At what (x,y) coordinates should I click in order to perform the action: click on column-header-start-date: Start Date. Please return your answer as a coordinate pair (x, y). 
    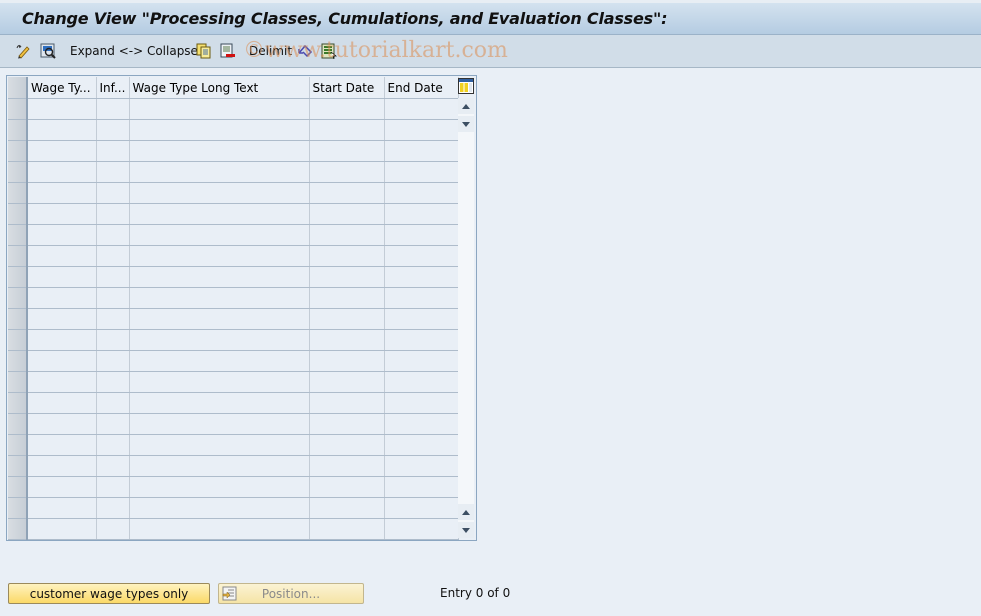
    Looking at the image, I should click on (347, 88).